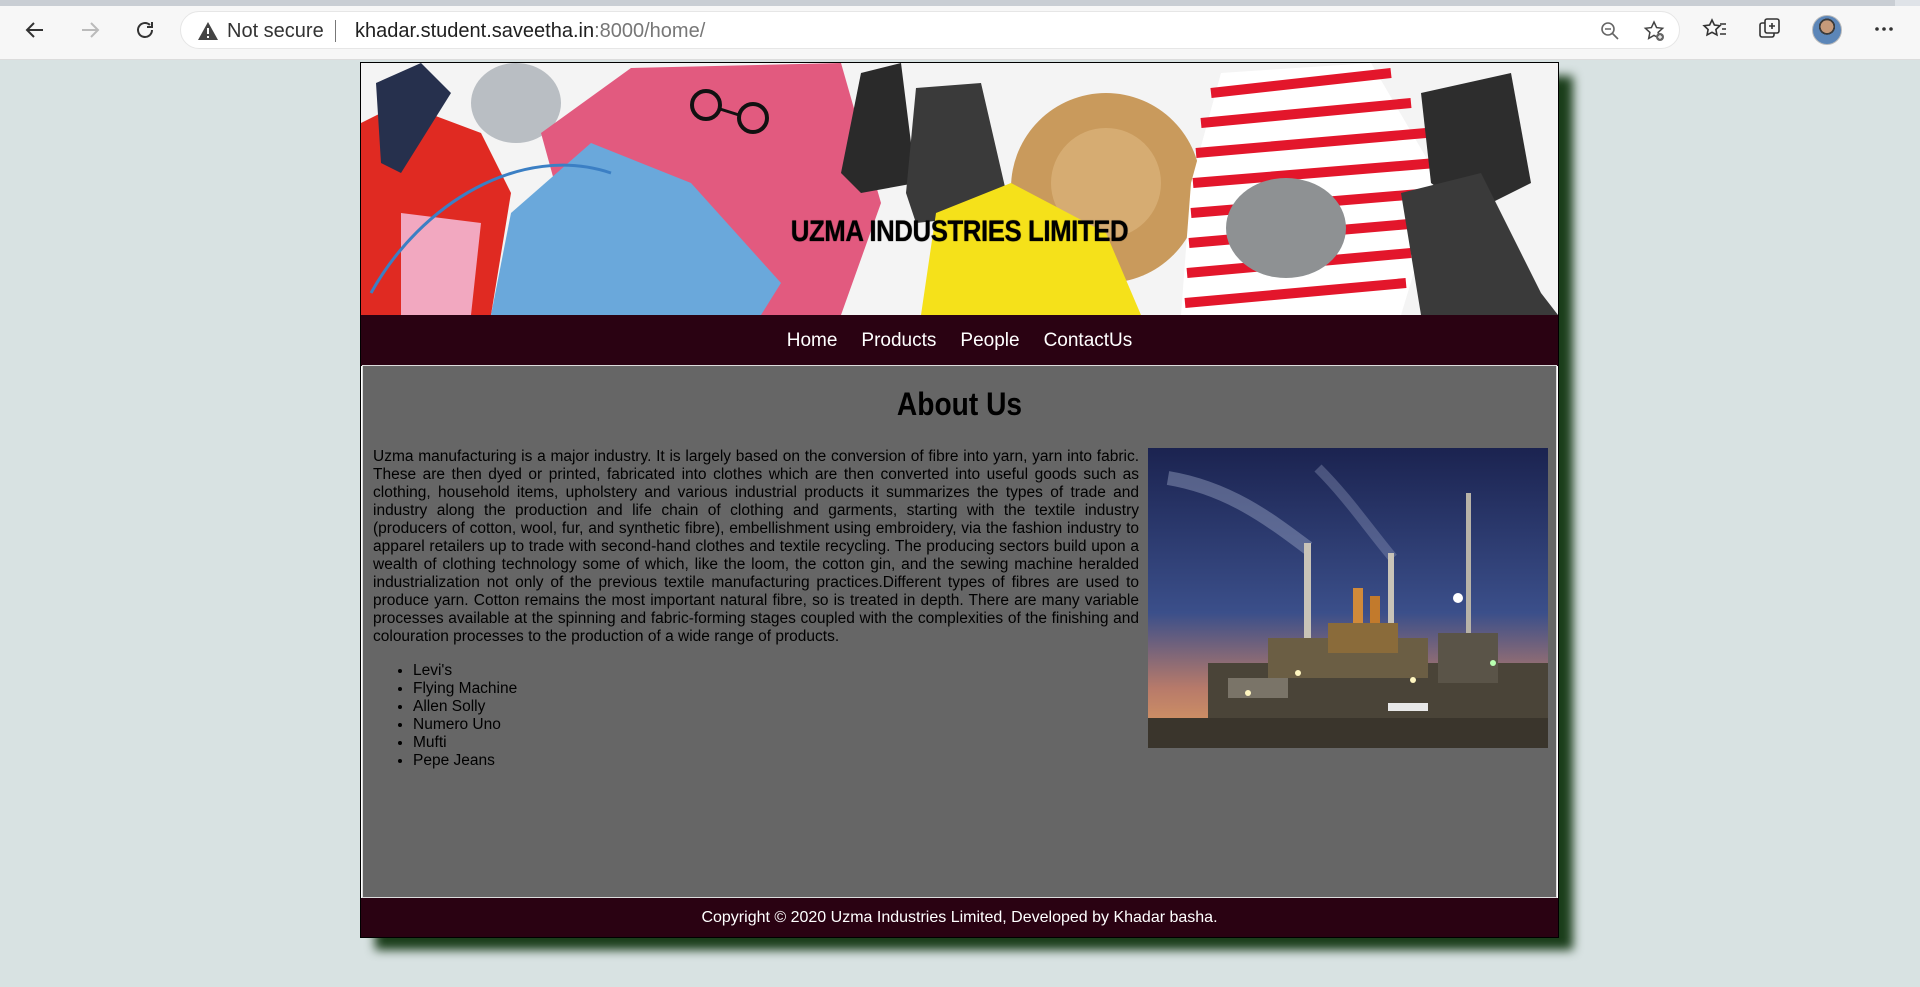  What do you see at coordinates (812, 341) in the screenshot?
I see `nav-home: Home` at bounding box center [812, 341].